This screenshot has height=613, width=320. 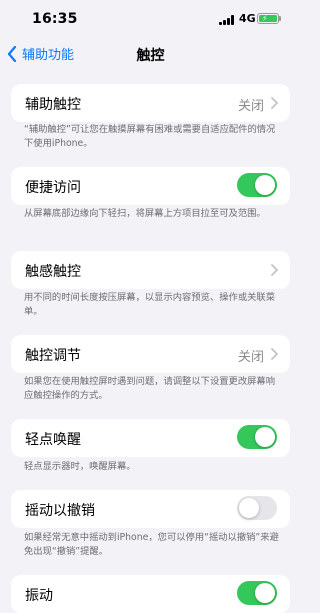 What do you see at coordinates (150, 136) in the screenshot?
I see `assistive-touch-footnote: “辅助触控”可让您在触摸屏幕有困难或需要自适应配件的情况下使用iPhone。` at bounding box center [150, 136].